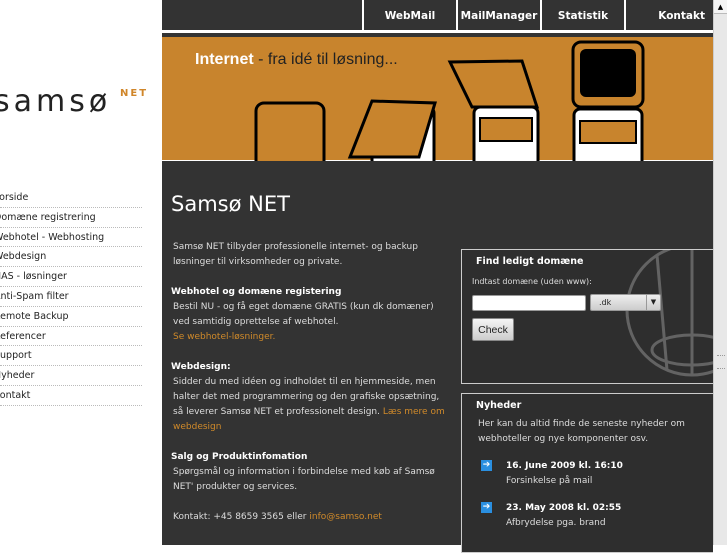  What do you see at coordinates (239, 457) in the screenshot?
I see `section-heading: Salg og Produktinfomation` at bounding box center [239, 457].